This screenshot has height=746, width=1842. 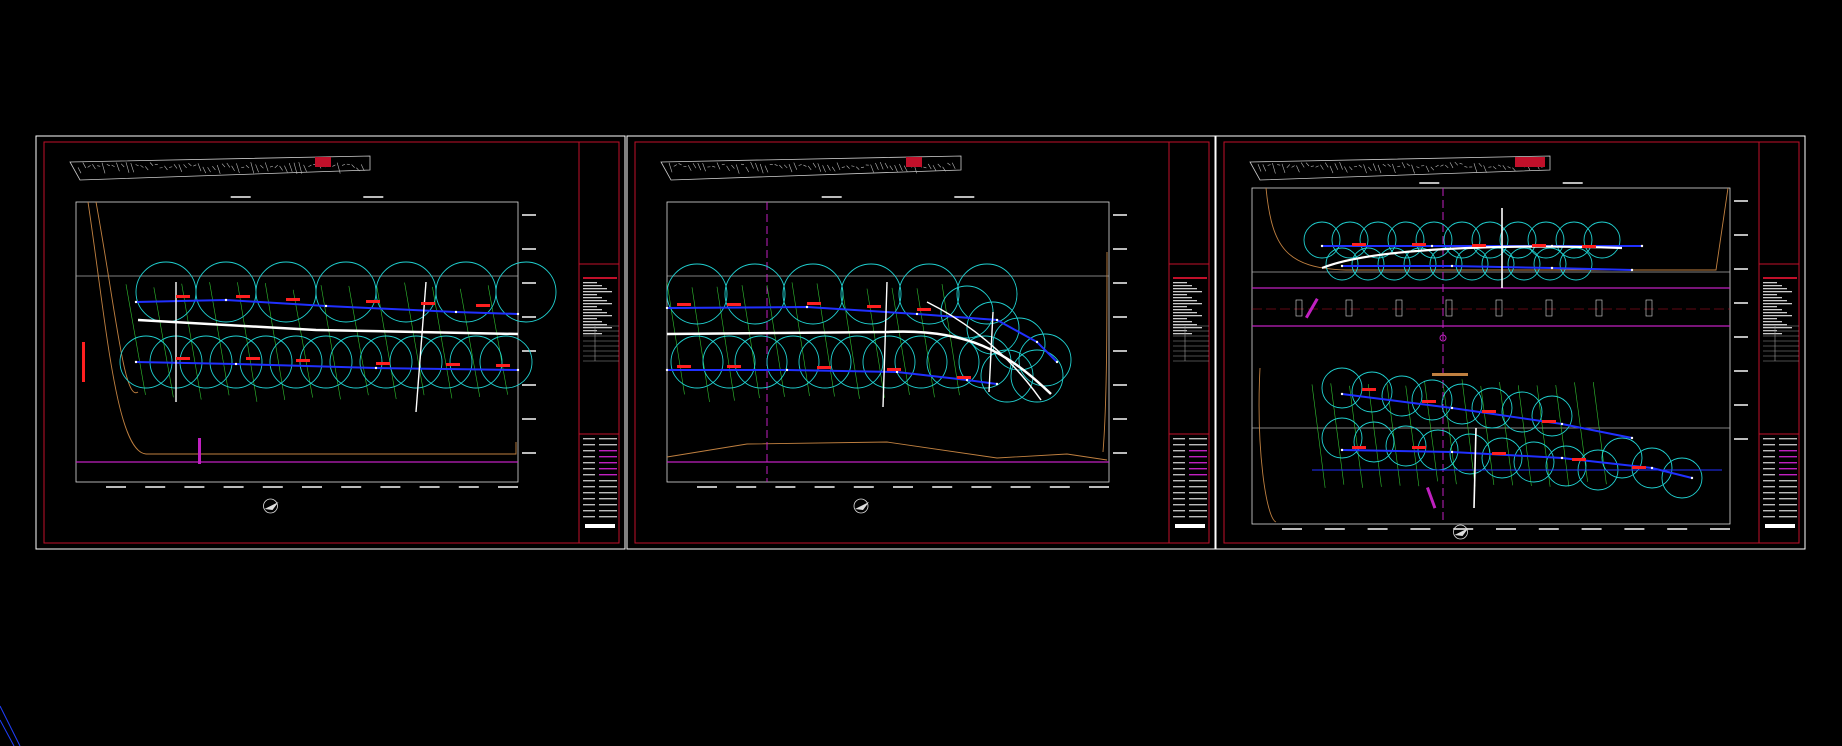 I want to click on key-plan-strip, so click(x=220, y=168).